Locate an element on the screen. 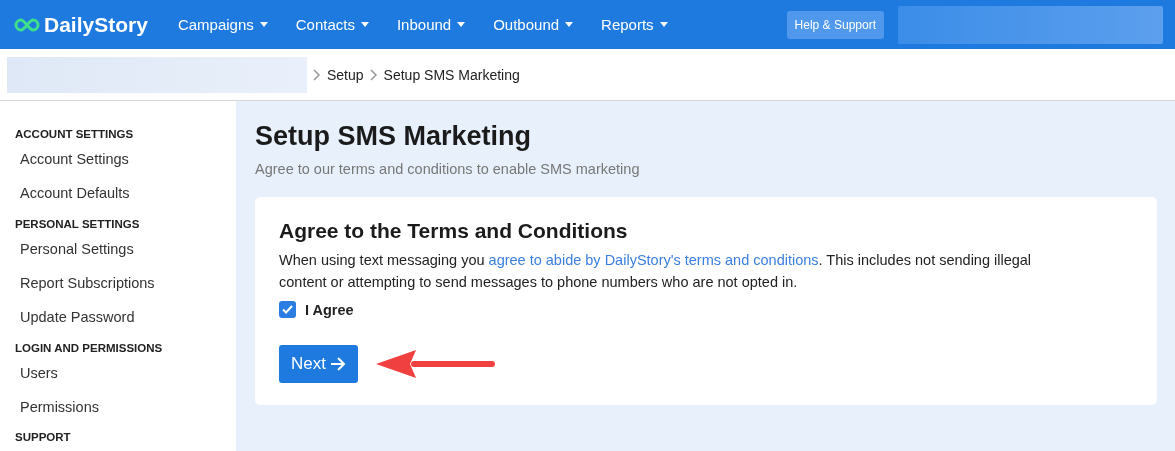  sidebar-item: Account Defaults is located at coordinates (118, 193).